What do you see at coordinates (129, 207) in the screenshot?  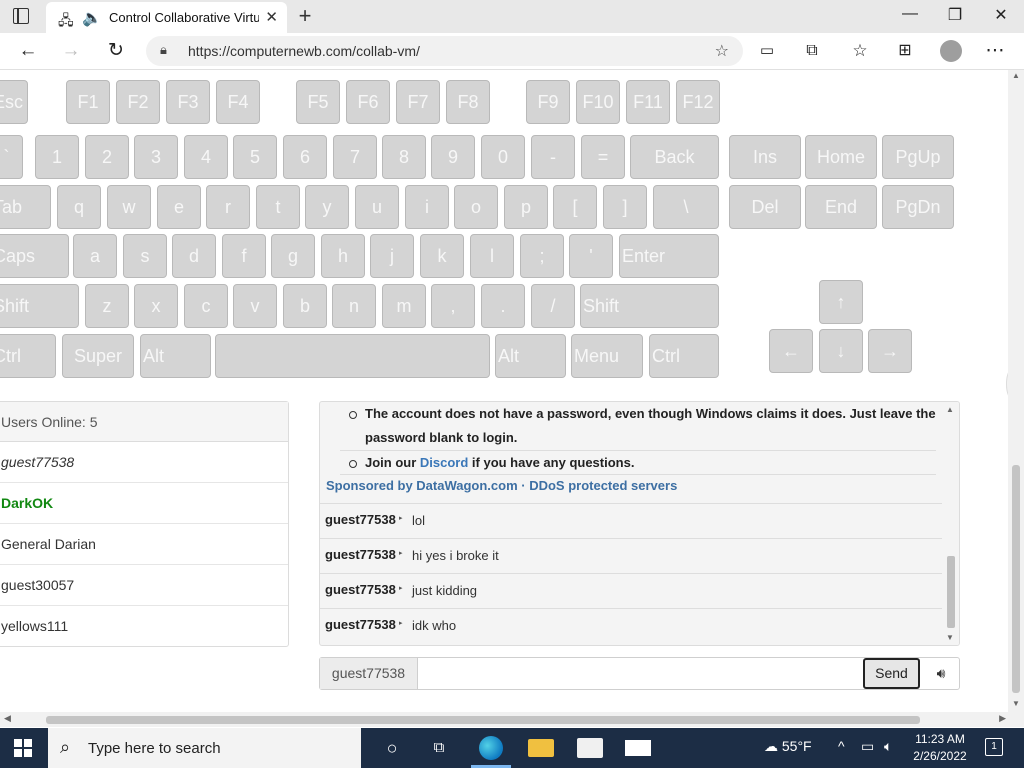 I see `key-char: w` at bounding box center [129, 207].